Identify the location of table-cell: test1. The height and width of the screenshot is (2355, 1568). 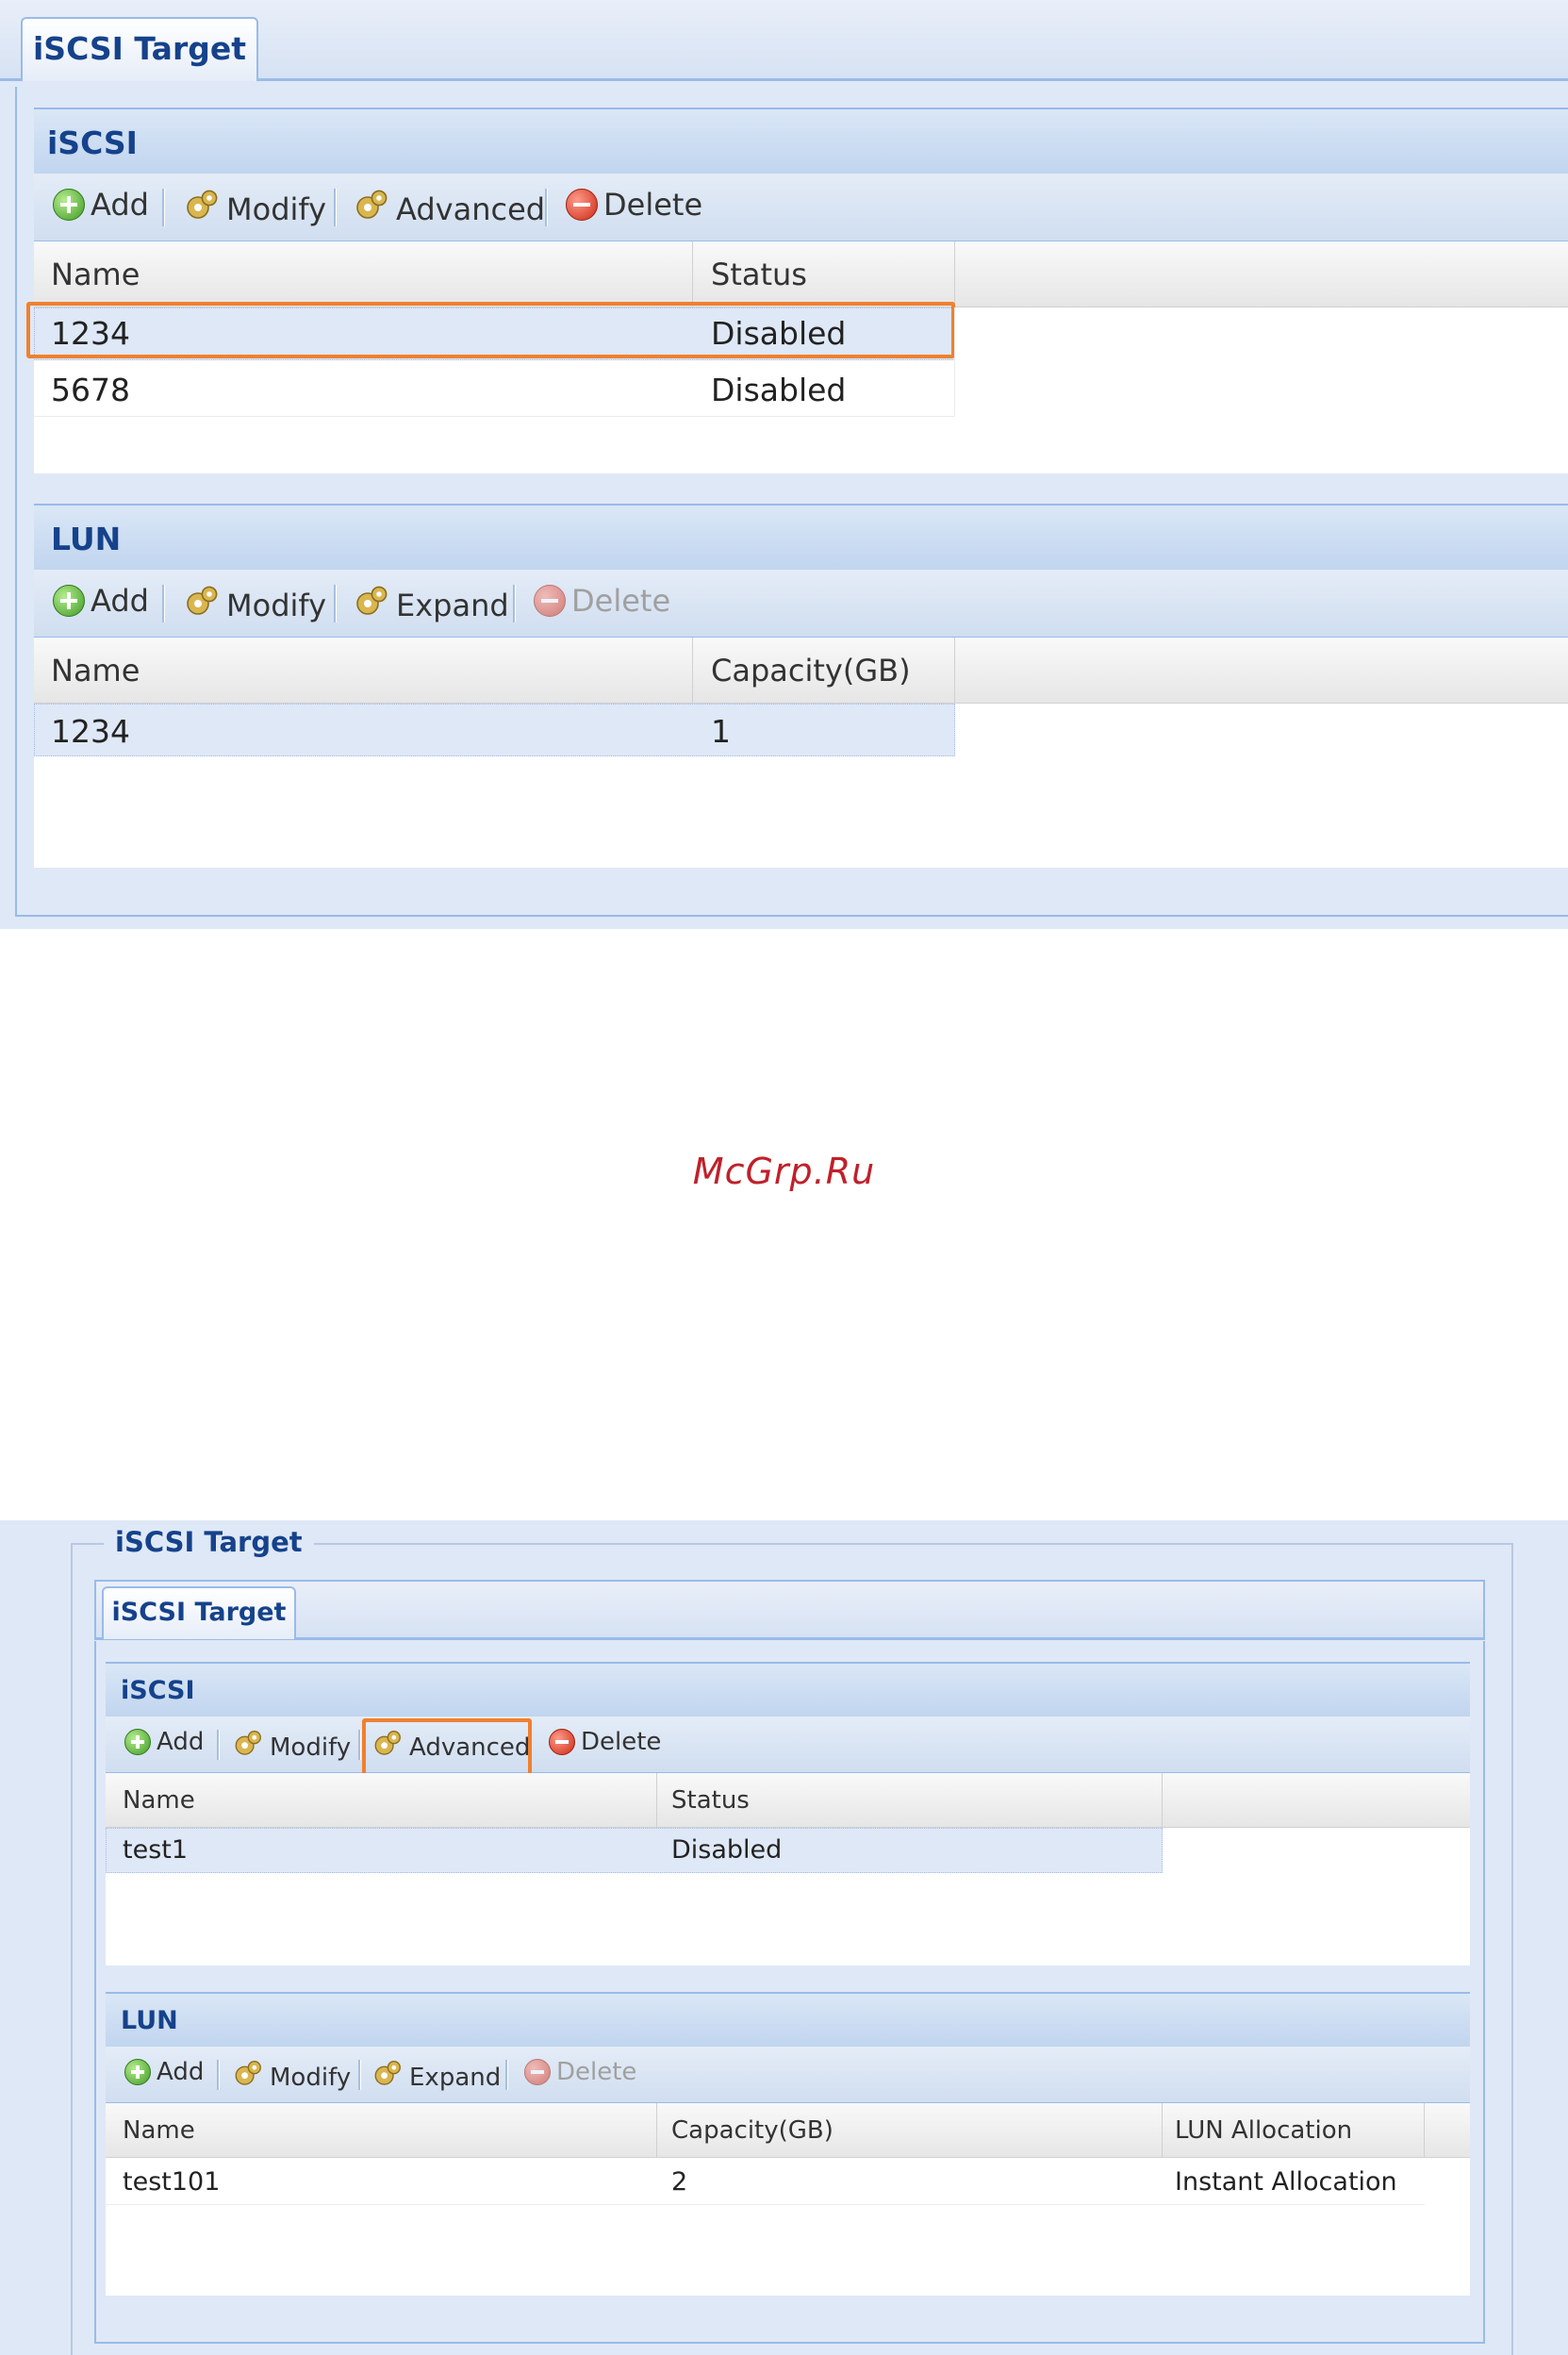
(156, 1850).